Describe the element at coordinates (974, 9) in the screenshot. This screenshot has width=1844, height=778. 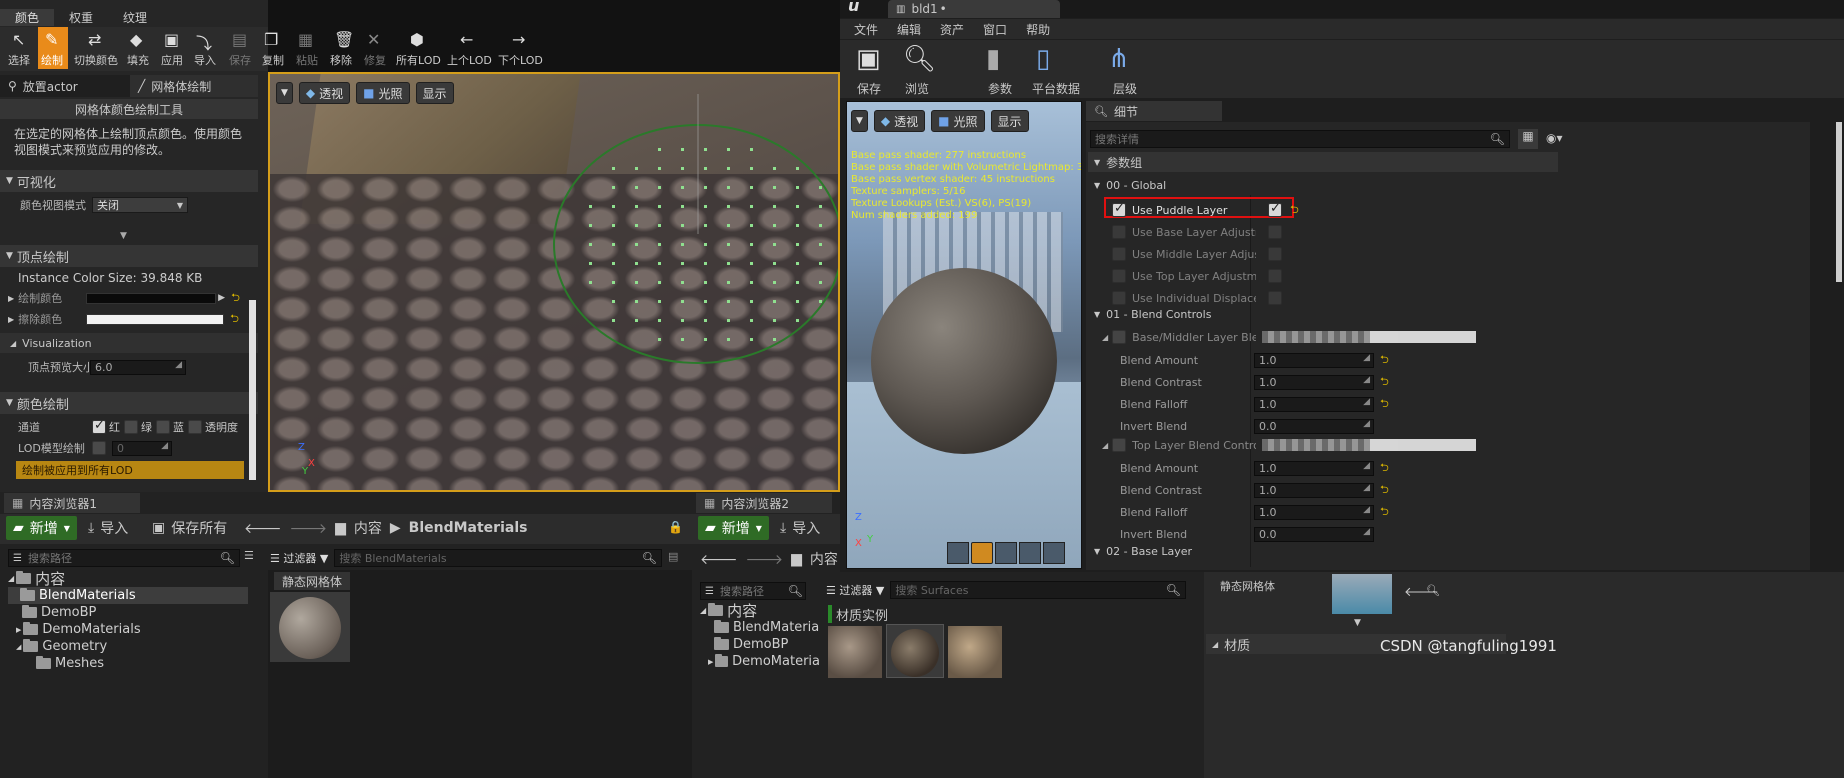
I see `editor-asset-tab: ▥ bld1 •` at that location.